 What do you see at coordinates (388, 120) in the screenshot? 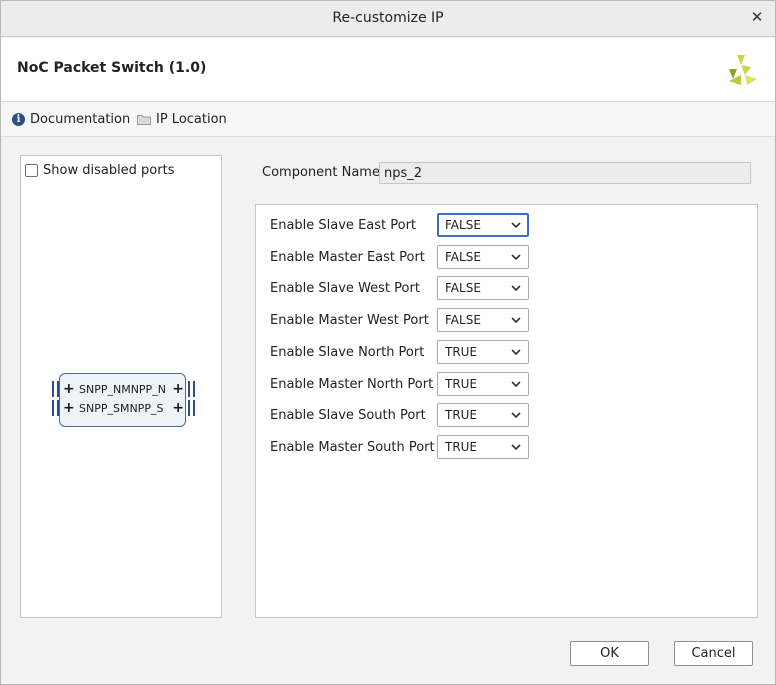
I see `link-bar: i Documentation IP Location` at bounding box center [388, 120].